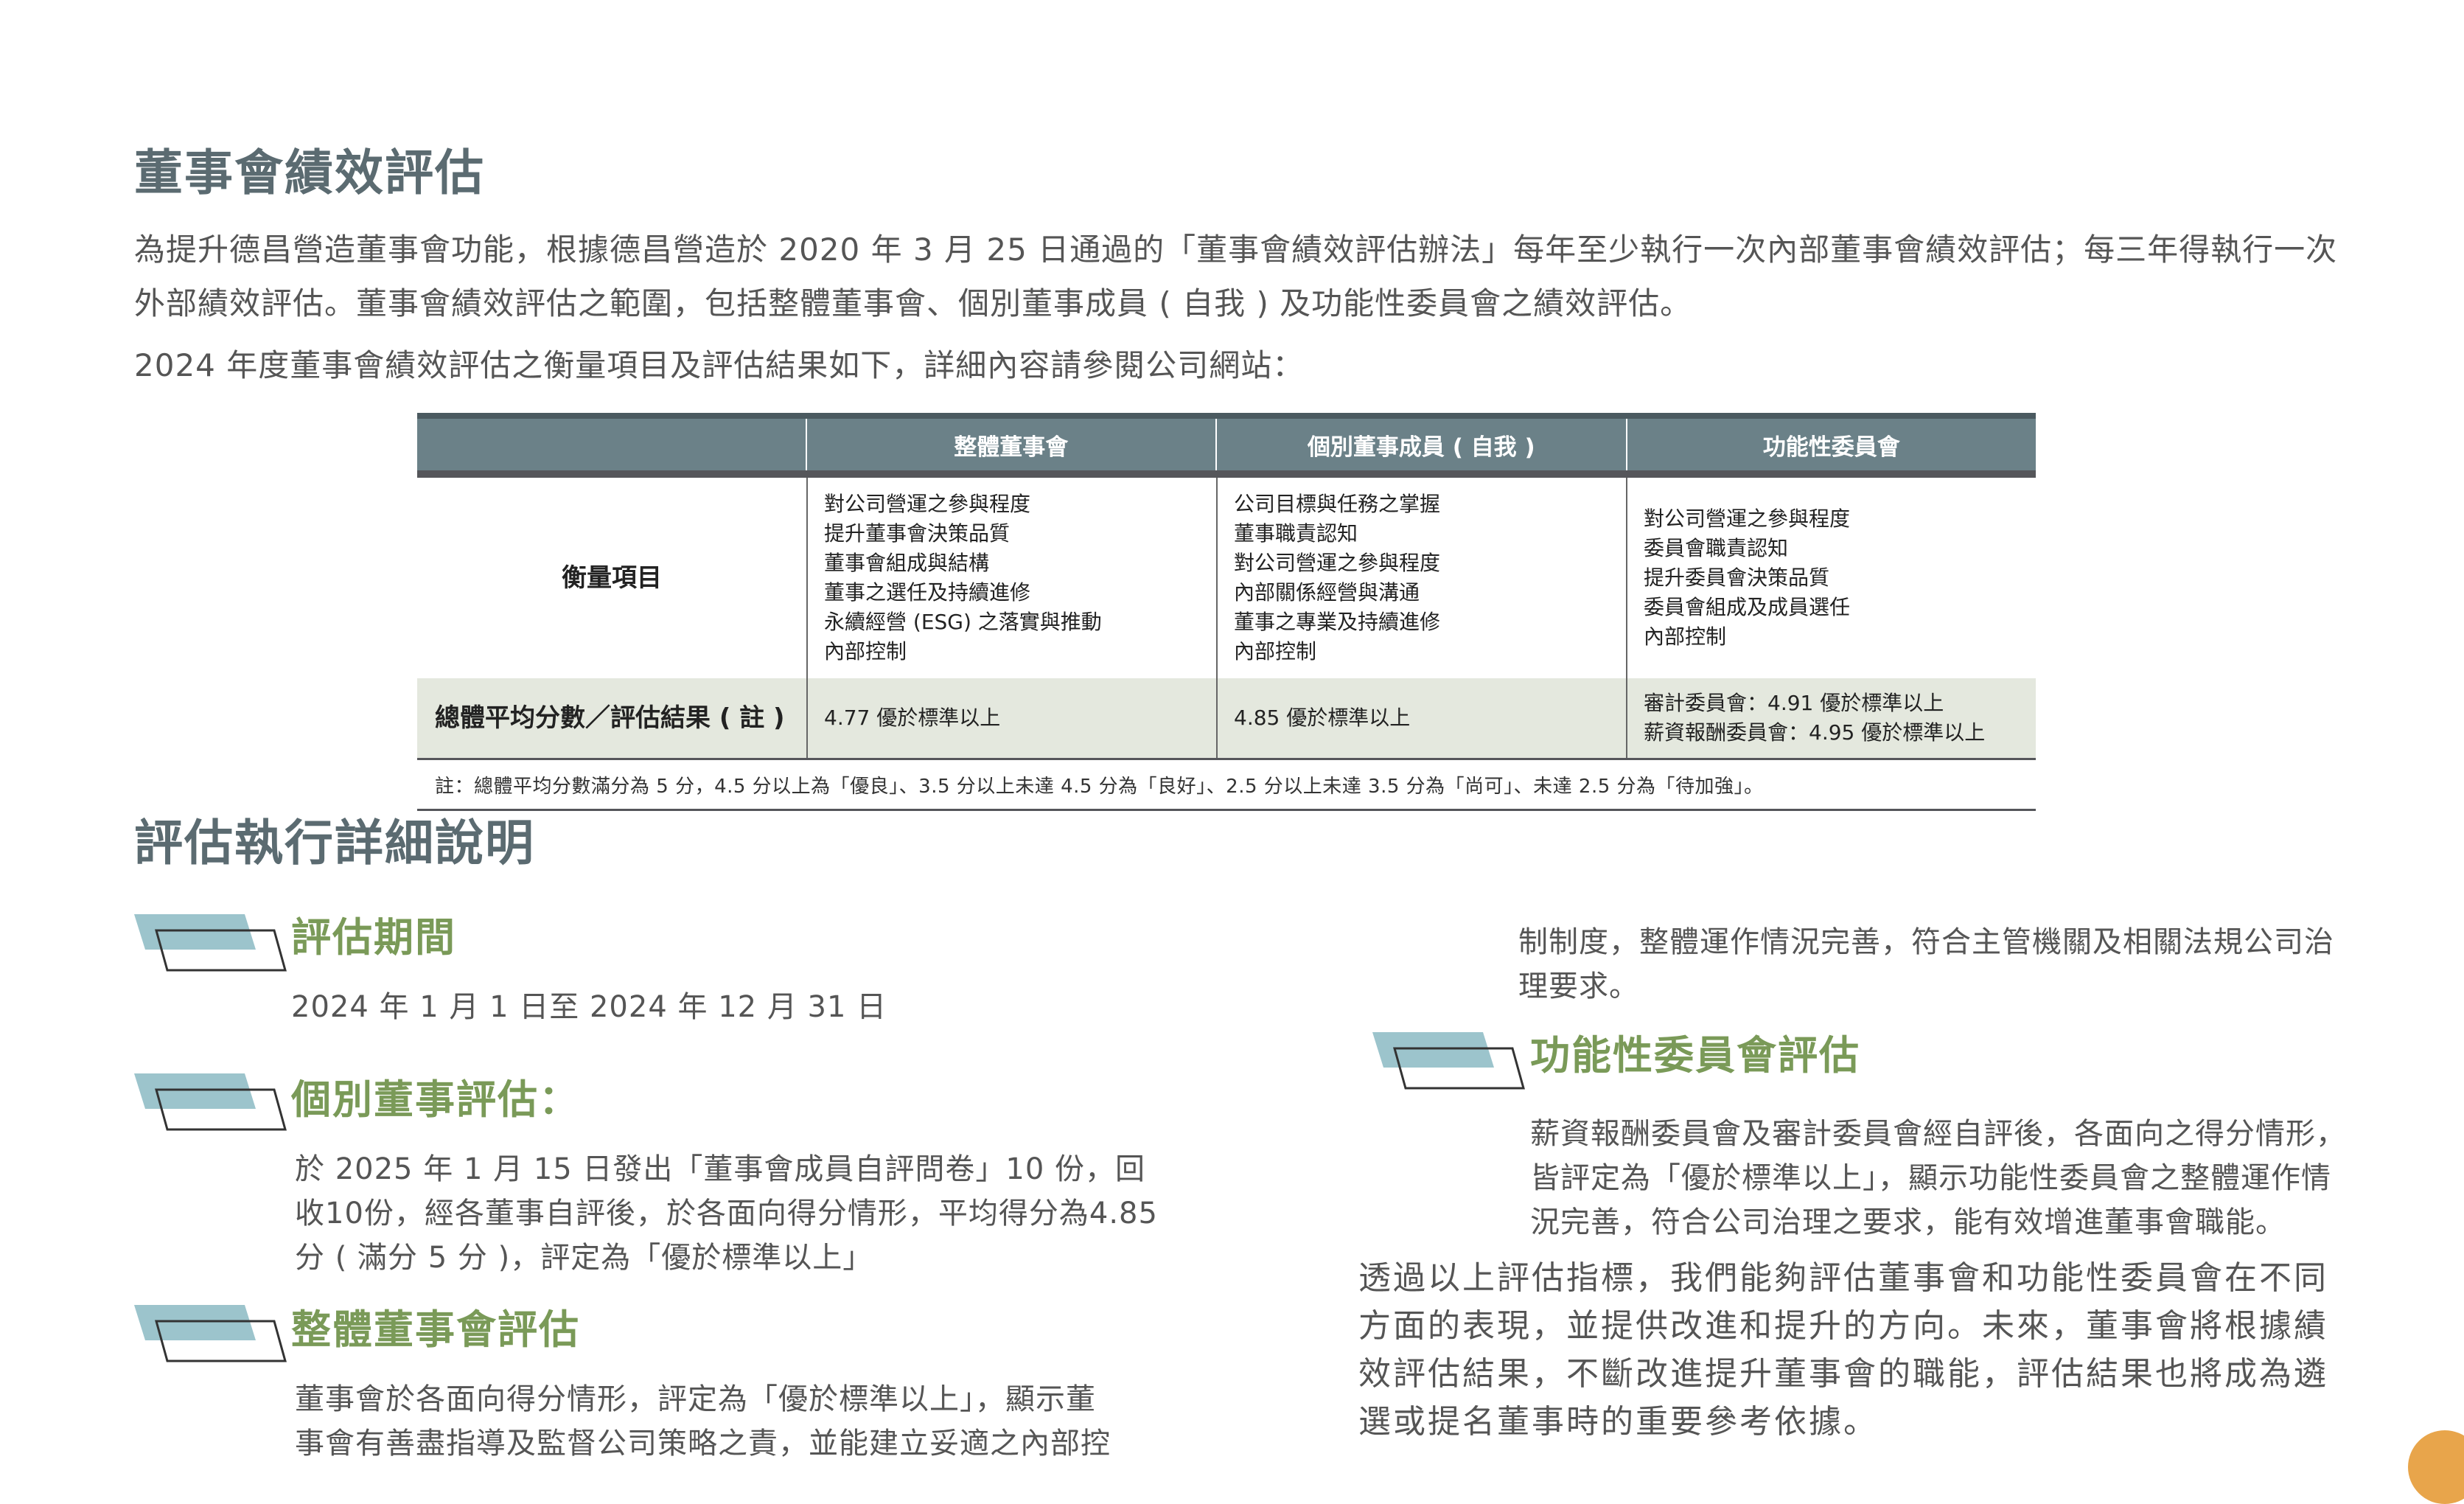 The image size is (2464, 1504). I want to click on page-number-dot, so click(2436, 1467).